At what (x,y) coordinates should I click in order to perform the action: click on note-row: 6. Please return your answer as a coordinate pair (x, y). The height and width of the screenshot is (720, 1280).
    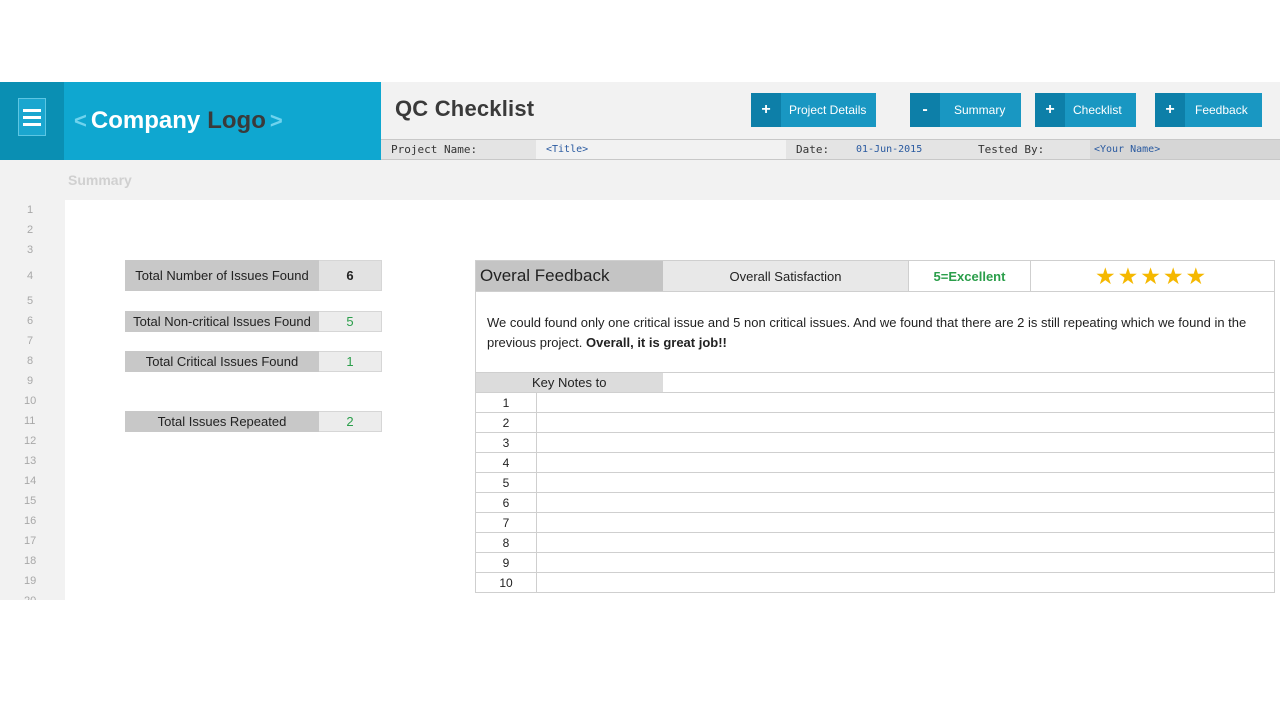
    Looking at the image, I should click on (875, 502).